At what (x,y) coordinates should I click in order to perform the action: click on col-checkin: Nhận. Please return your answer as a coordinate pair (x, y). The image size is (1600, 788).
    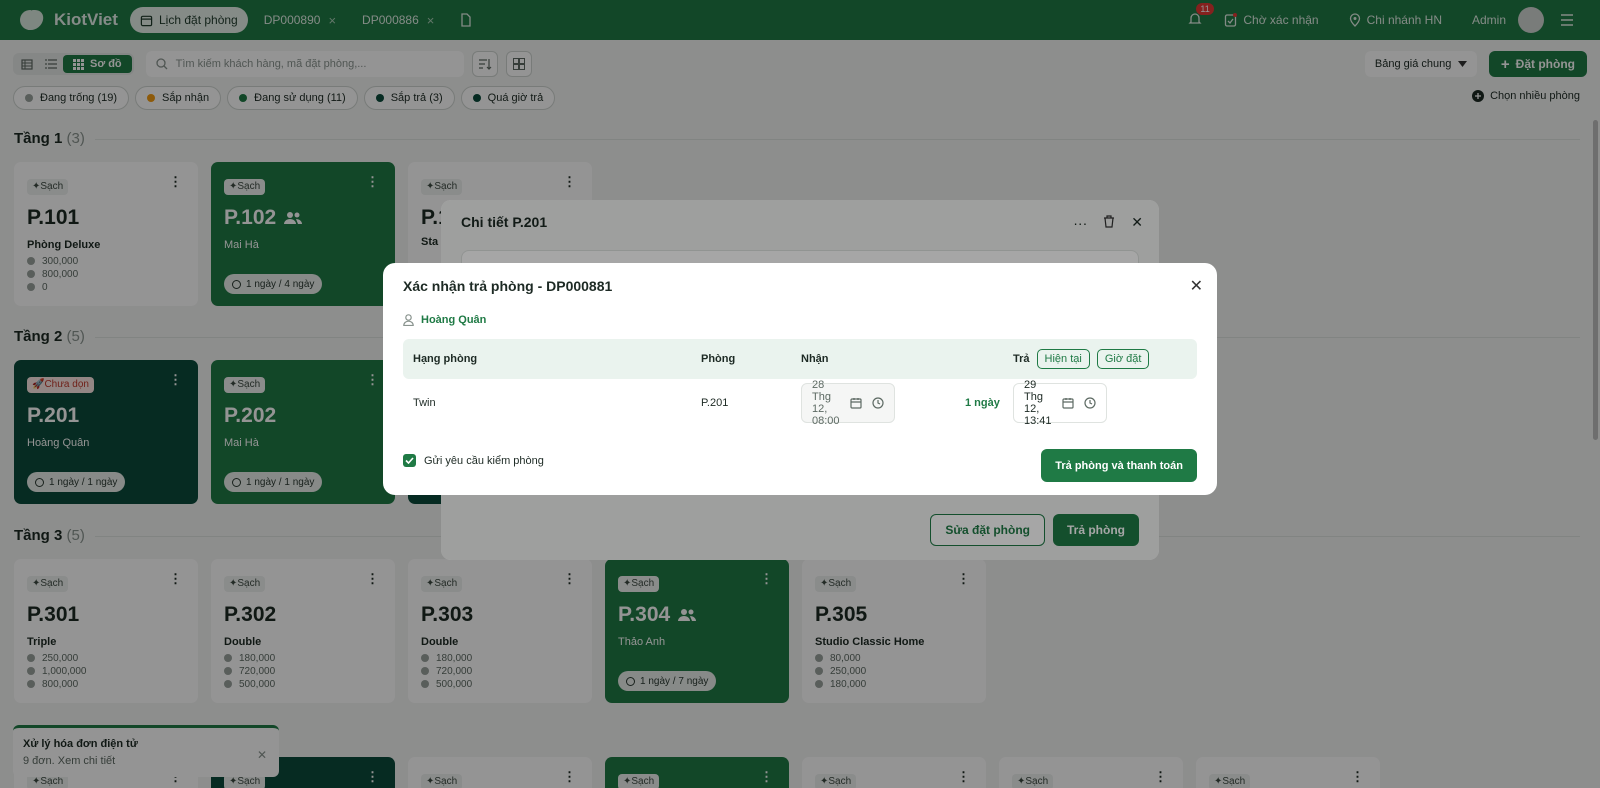
    Looking at the image, I should click on (815, 359).